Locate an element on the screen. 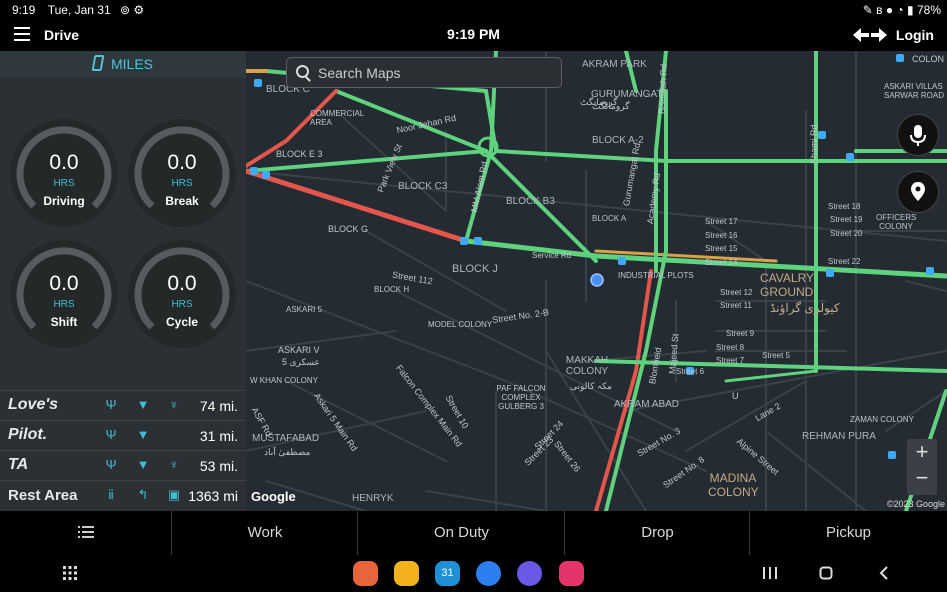 The height and width of the screenshot is (592, 947). microphone-icon is located at coordinates (918, 135).